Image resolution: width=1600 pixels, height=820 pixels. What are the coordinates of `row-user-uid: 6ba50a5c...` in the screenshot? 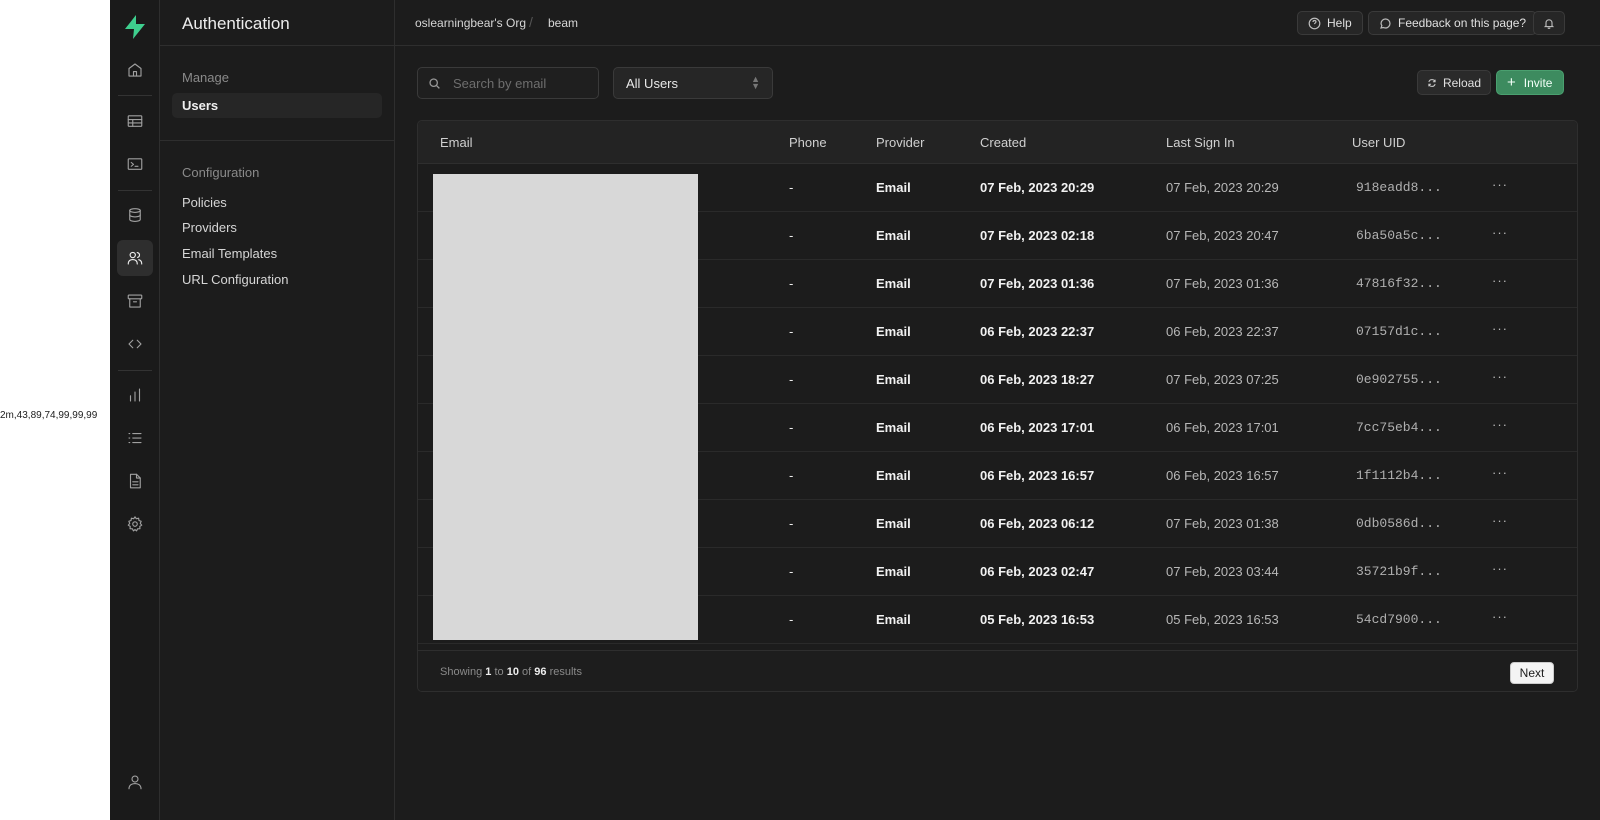 It's located at (1399, 235).